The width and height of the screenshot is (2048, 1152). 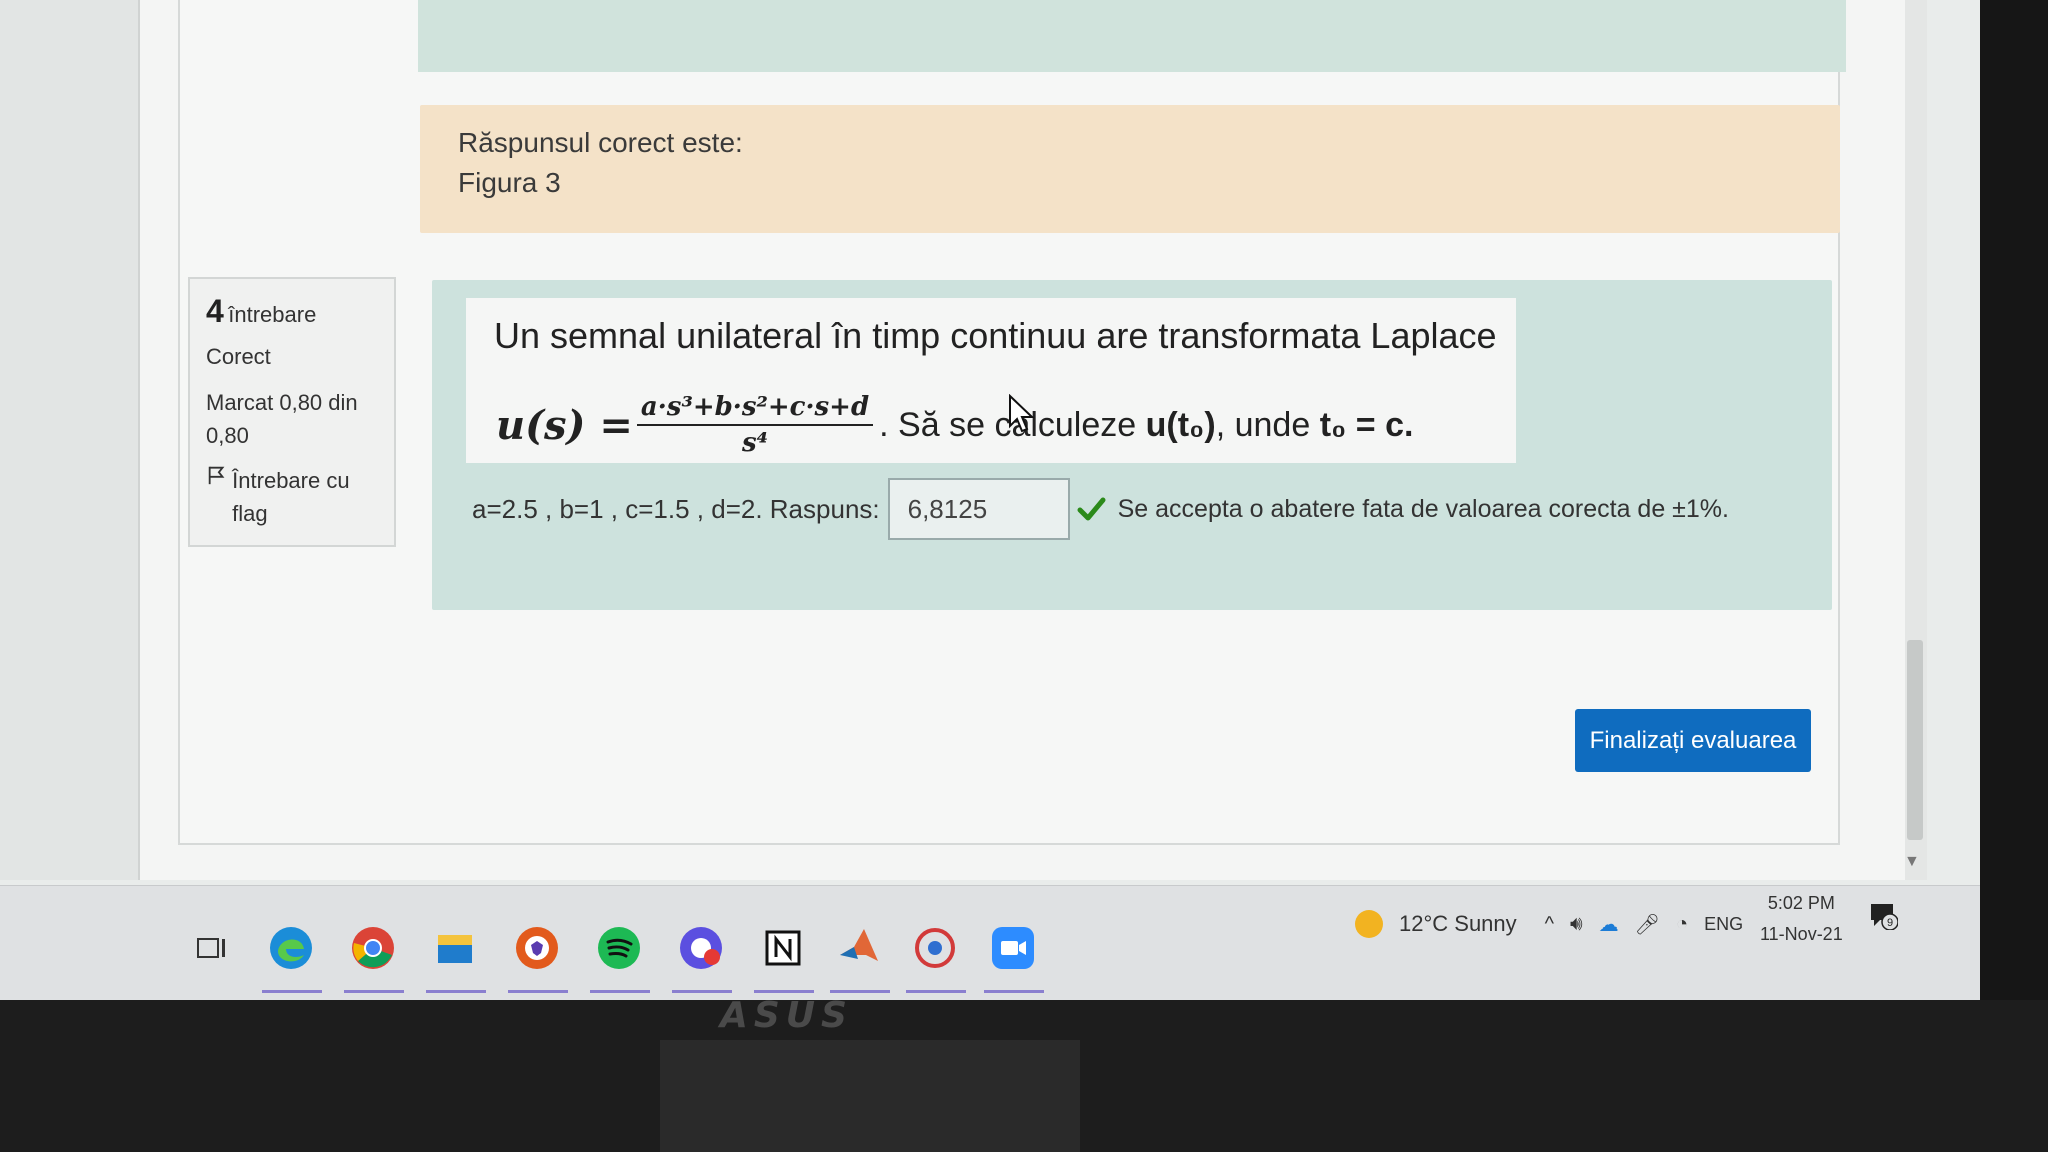 What do you see at coordinates (1693, 740) in the screenshot?
I see `finish-review-button: Finalizați evaluarea` at bounding box center [1693, 740].